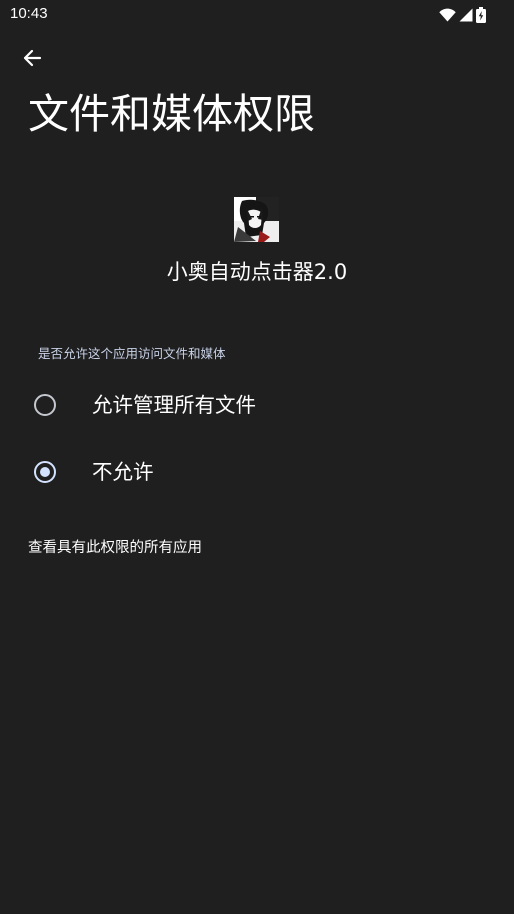 Image resolution: width=514 pixels, height=914 pixels. Describe the element at coordinates (466, 15) in the screenshot. I see `cell-signal-icon` at that location.